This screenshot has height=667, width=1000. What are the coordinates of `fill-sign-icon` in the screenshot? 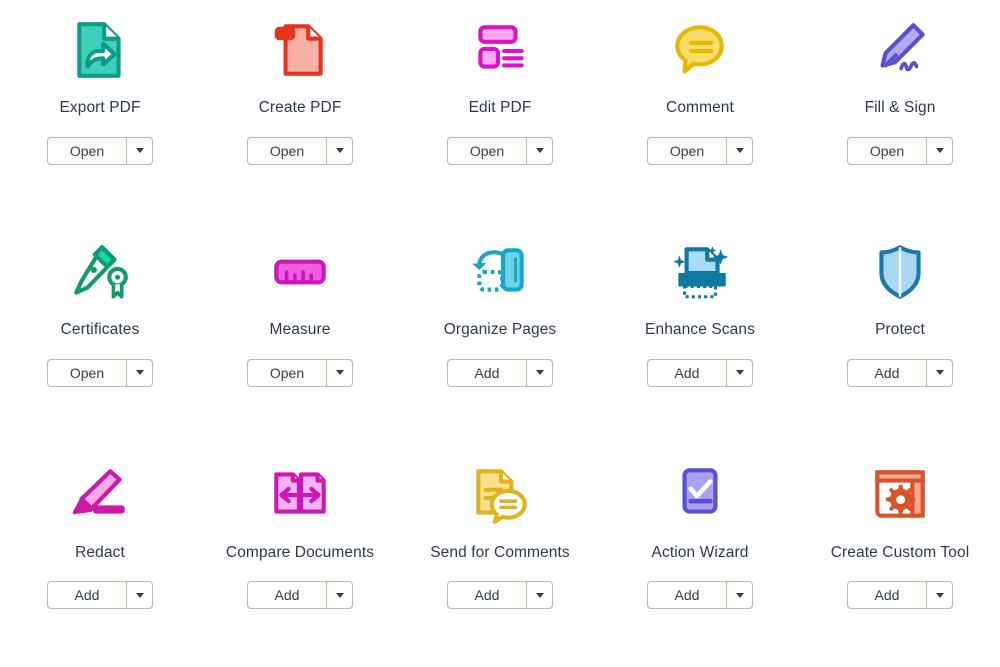 It's located at (900, 50).